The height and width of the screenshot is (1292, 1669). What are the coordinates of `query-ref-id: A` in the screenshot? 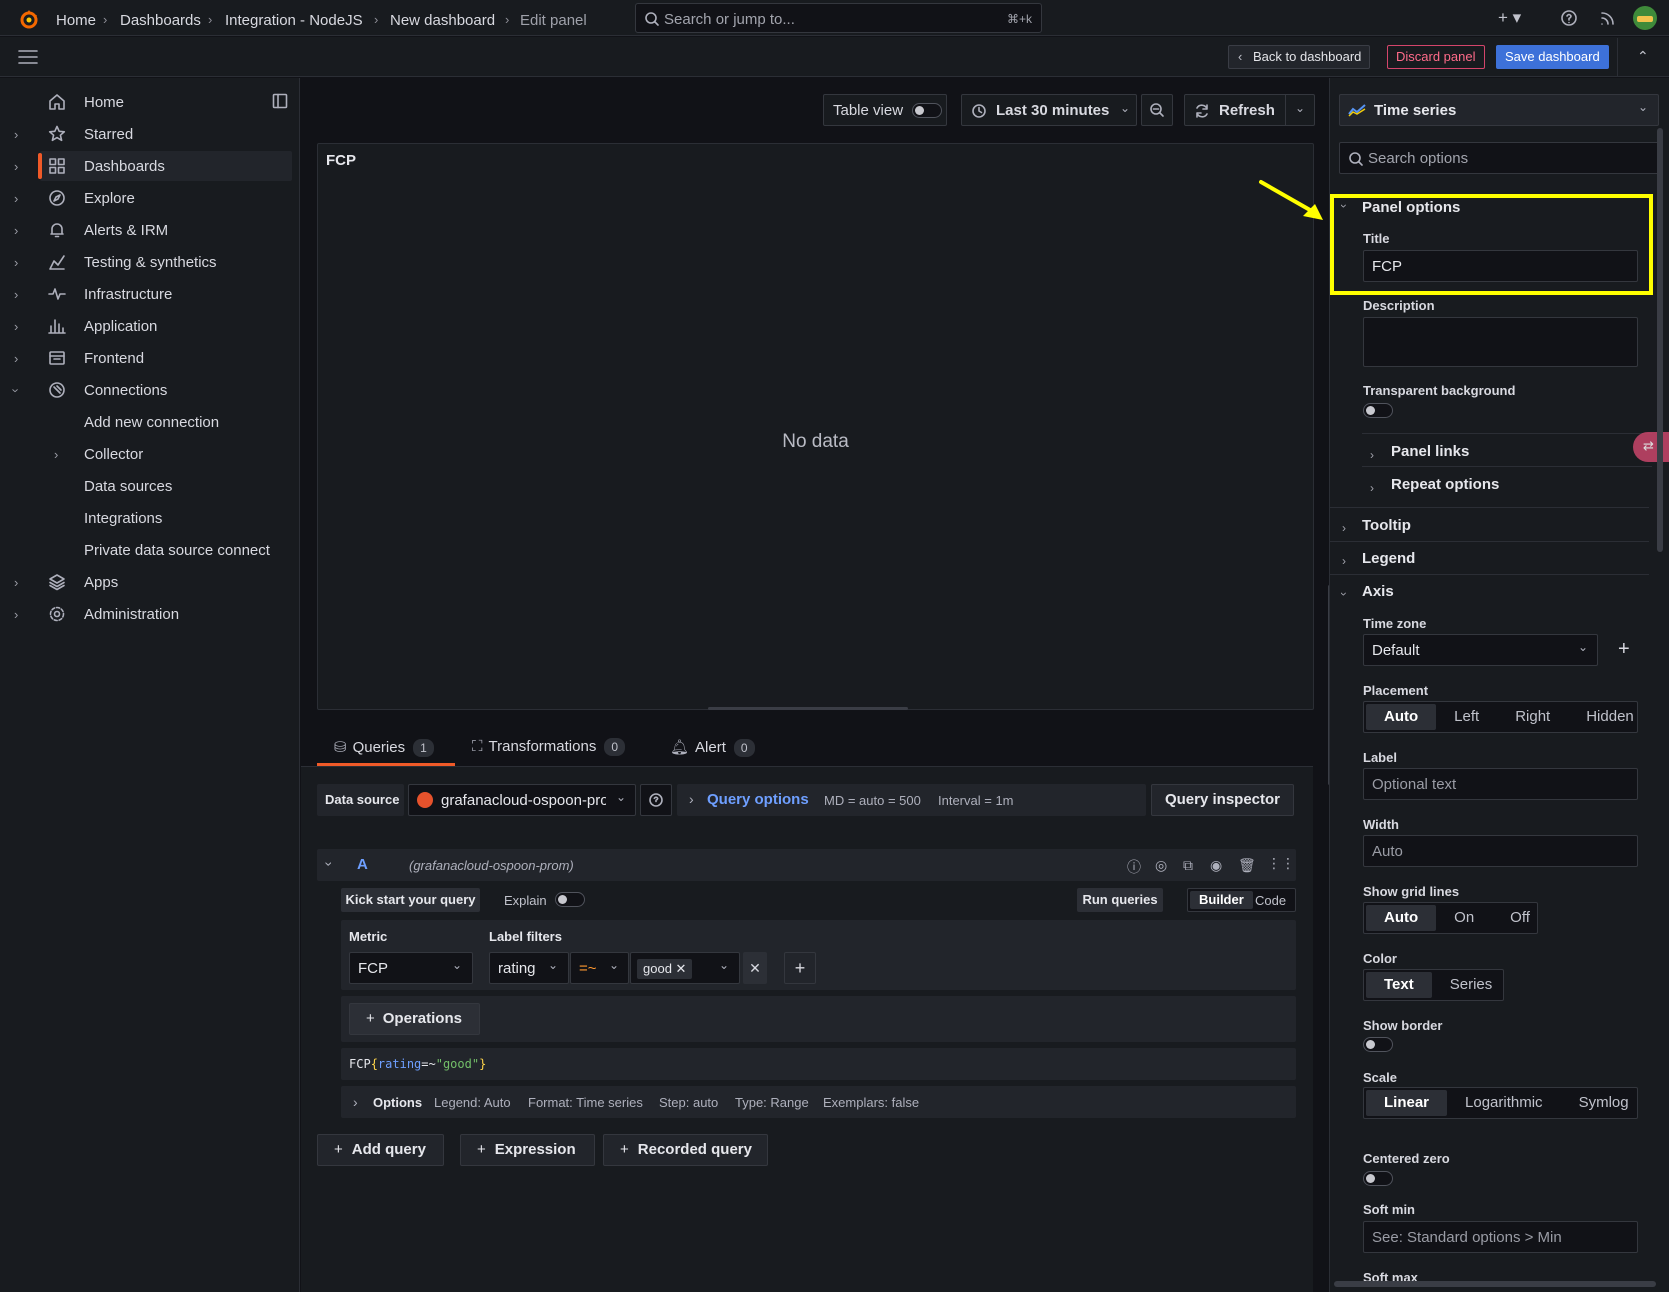 It's located at (362, 864).